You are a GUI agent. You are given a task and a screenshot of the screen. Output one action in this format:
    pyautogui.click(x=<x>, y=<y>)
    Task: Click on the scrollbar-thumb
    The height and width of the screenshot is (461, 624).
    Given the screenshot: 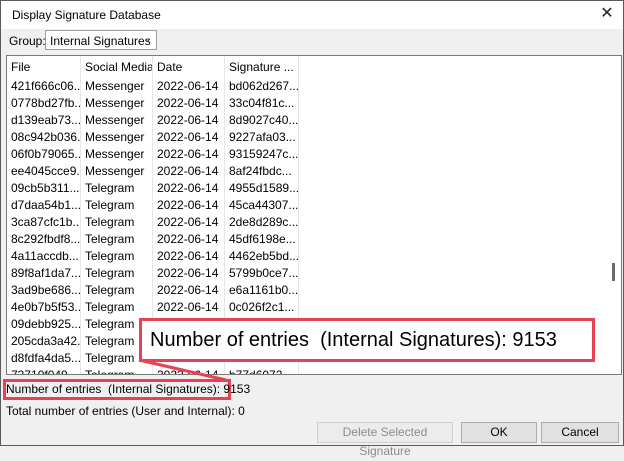 What is the action you would take?
    pyautogui.click(x=613, y=272)
    